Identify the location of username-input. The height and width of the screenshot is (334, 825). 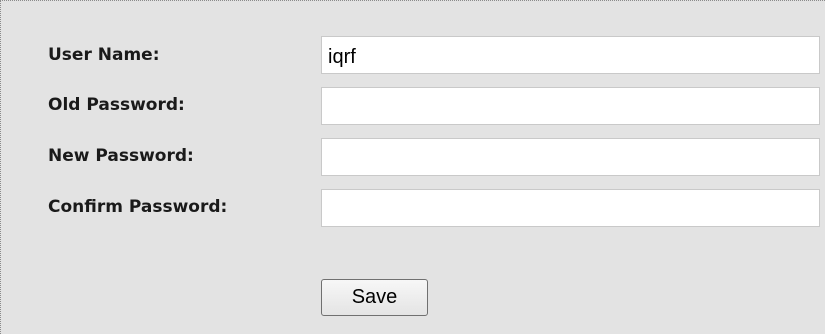
(570, 55).